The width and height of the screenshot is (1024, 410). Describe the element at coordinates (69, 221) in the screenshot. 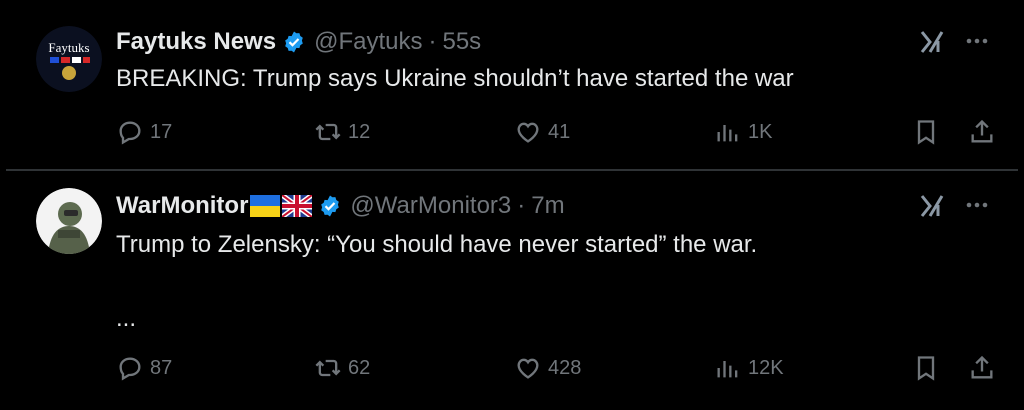

I see `avatar` at that location.